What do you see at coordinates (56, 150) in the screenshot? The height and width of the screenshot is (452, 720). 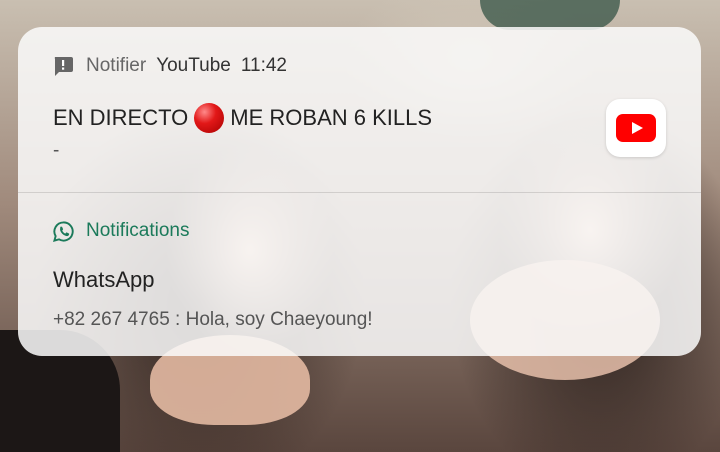 I see `notification-body: -` at bounding box center [56, 150].